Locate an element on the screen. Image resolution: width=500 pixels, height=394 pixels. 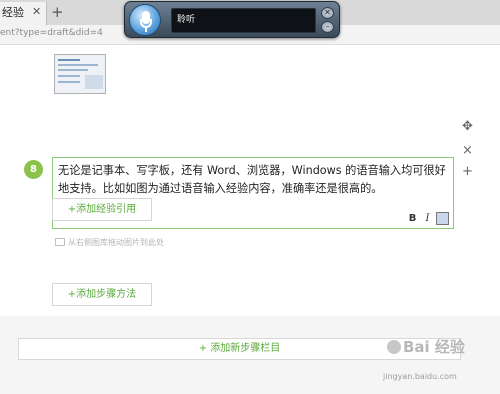
microphone-button is located at coordinates (145, 20).